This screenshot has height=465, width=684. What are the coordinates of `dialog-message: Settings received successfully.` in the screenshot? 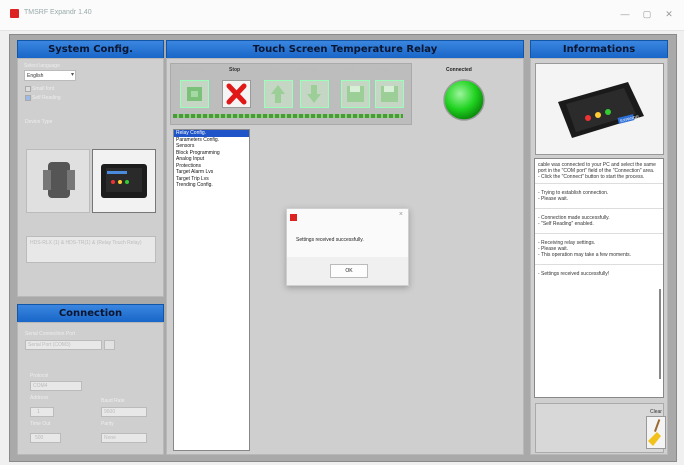 It's located at (330, 240).